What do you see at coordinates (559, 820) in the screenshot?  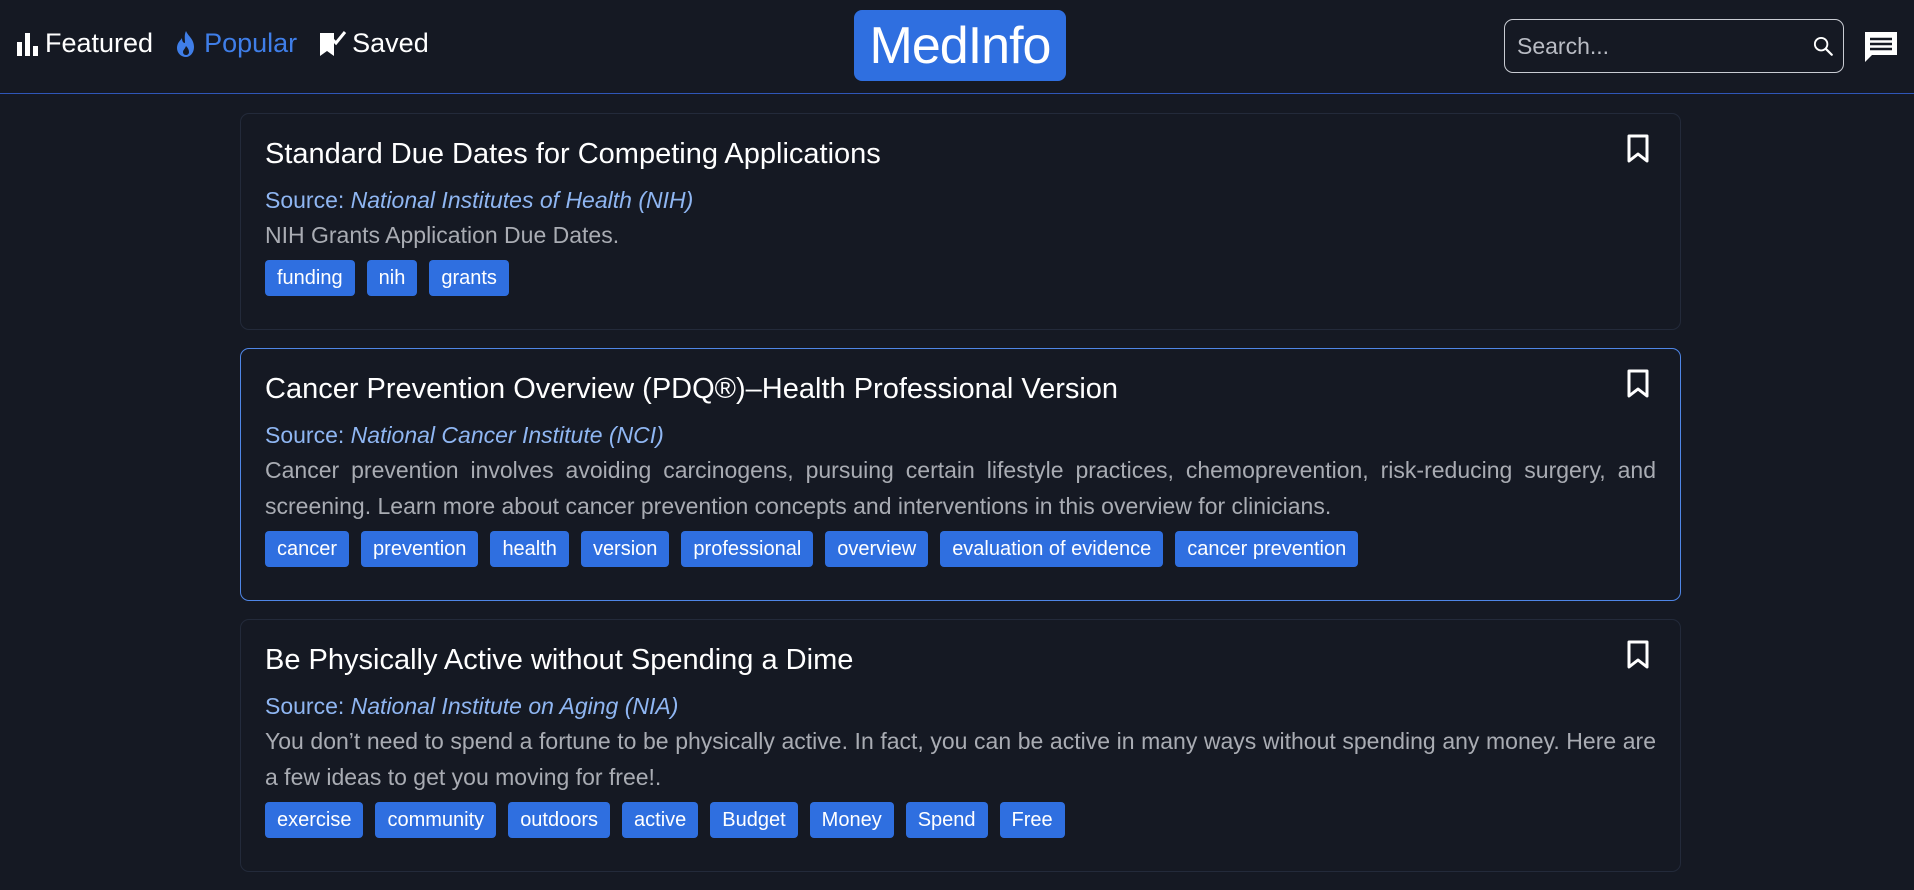 I see `tag: outdoors` at bounding box center [559, 820].